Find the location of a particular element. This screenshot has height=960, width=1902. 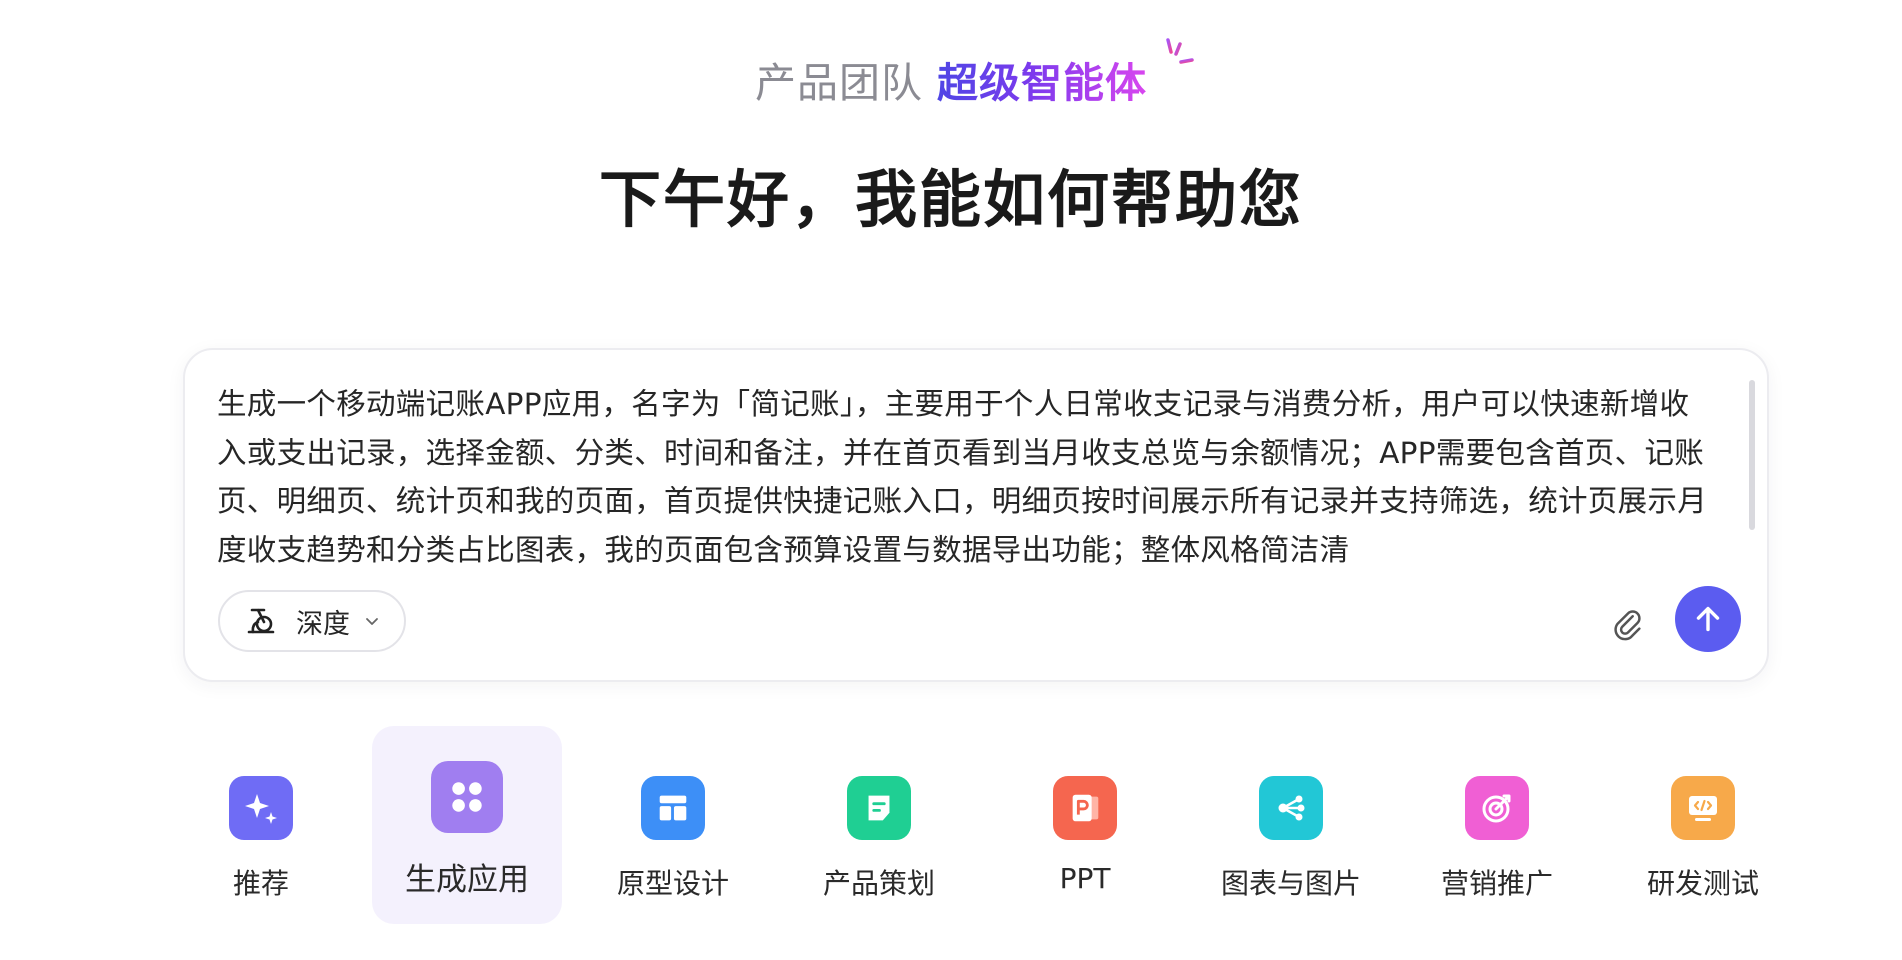

category-label: 研发测试 is located at coordinates (1702, 883).